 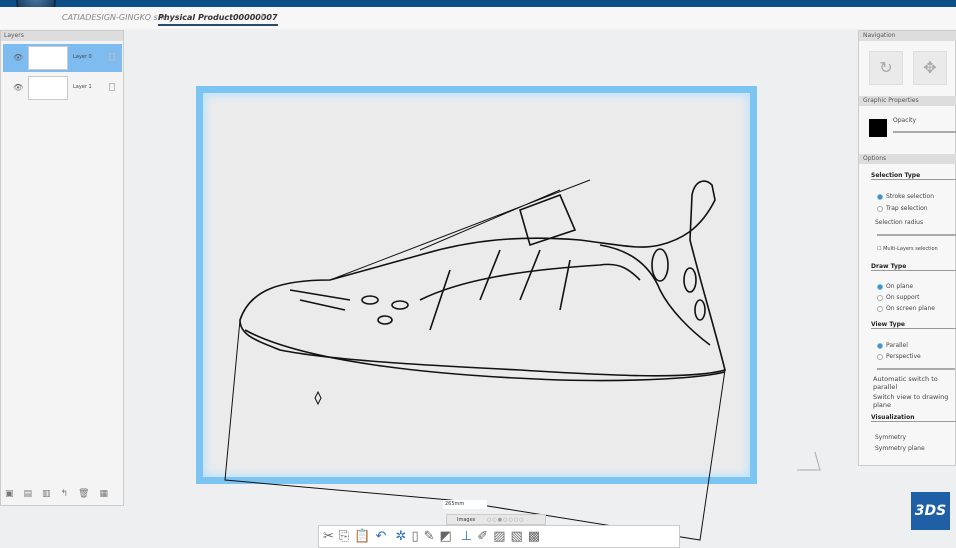 What do you see at coordinates (930, 68) in the screenshot?
I see `pan-button: ✥` at bounding box center [930, 68].